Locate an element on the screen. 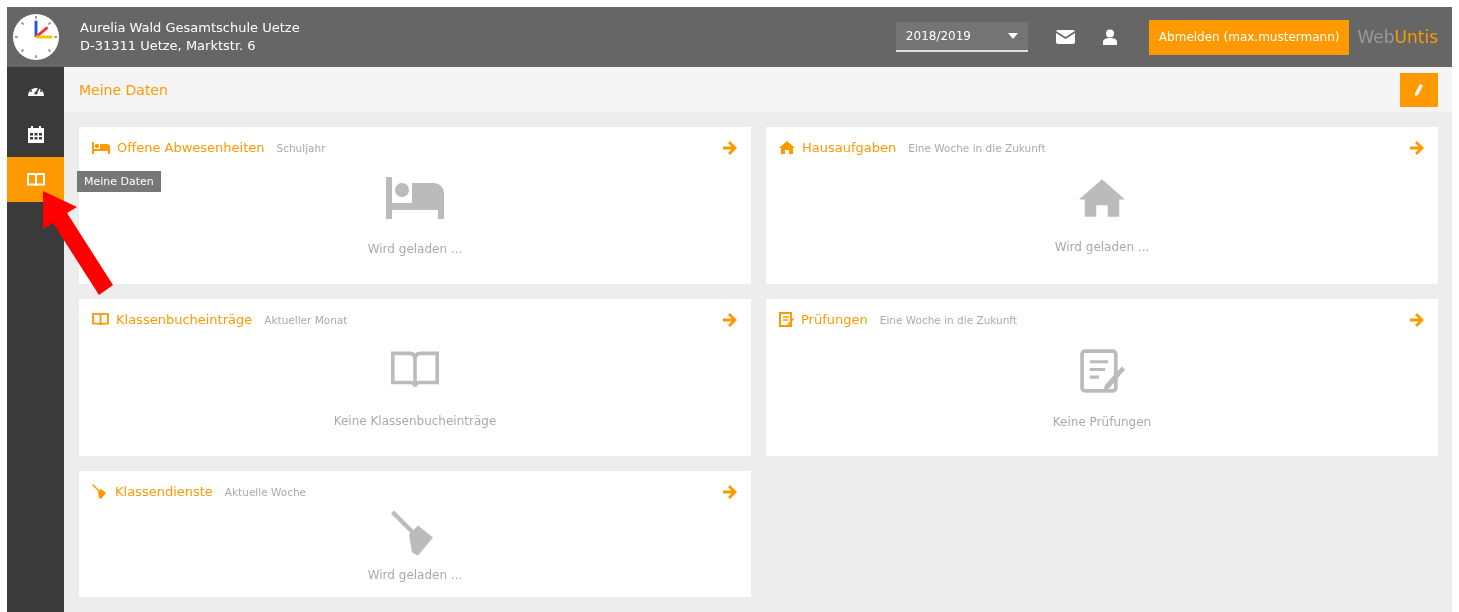 The image size is (1459, 612). broom-icon is located at coordinates (100, 491).